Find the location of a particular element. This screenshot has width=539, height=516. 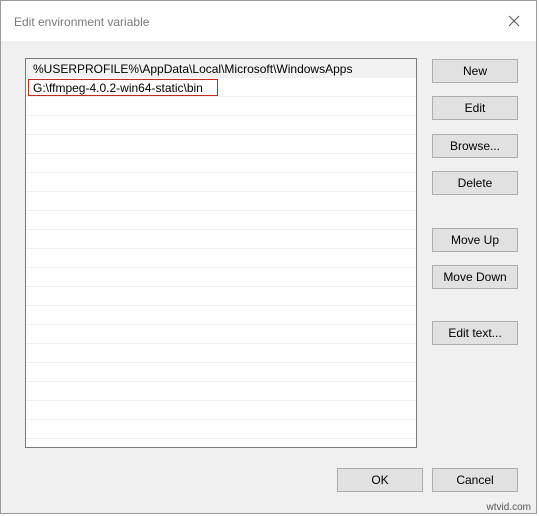

title-bar: Edit environment variable is located at coordinates (268, 21).